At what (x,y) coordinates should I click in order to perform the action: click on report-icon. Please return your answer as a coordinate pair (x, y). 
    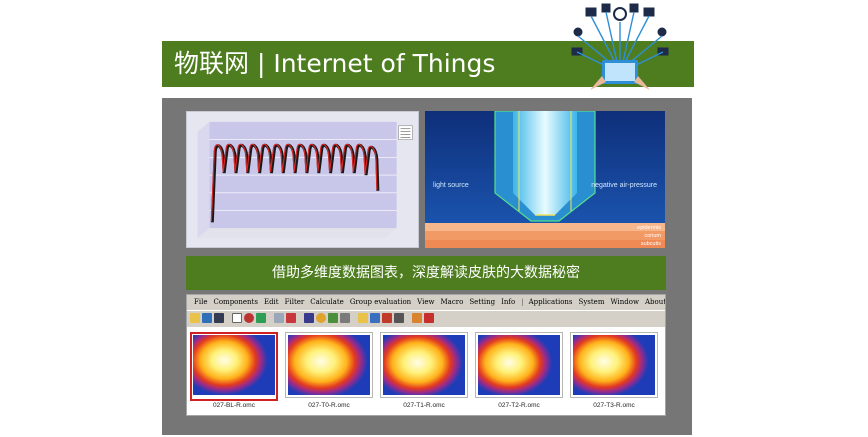
    Looking at the image, I should click on (429, 317).